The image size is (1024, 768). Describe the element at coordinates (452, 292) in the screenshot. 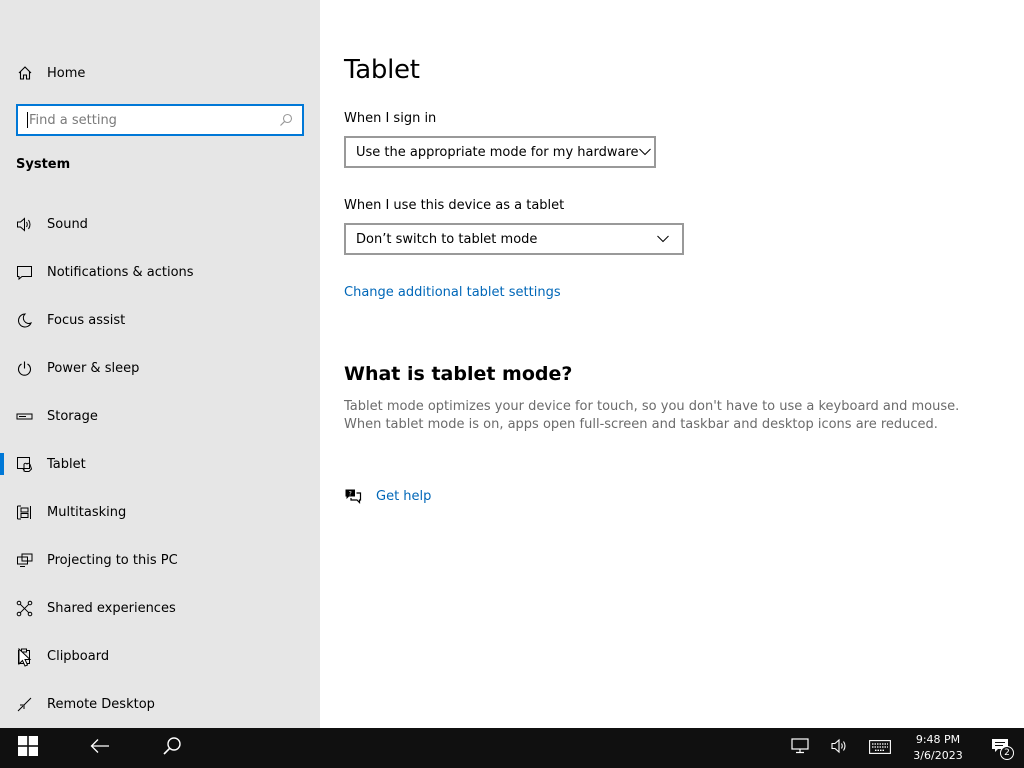

I see `change-additional-settings-link: Change additional tablet settings` at that location.